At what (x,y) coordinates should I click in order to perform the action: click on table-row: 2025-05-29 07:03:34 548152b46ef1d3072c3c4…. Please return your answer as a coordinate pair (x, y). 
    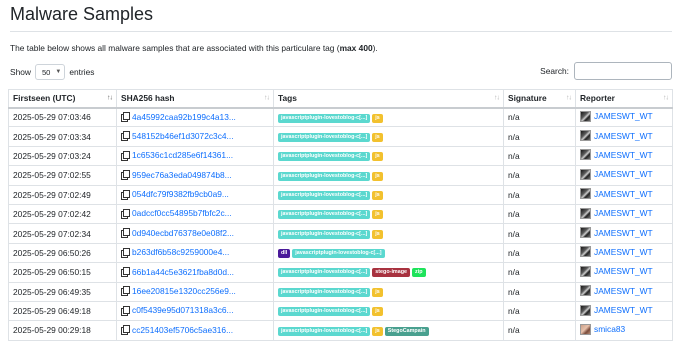
    Looking at the image, I should click on (340, 136).